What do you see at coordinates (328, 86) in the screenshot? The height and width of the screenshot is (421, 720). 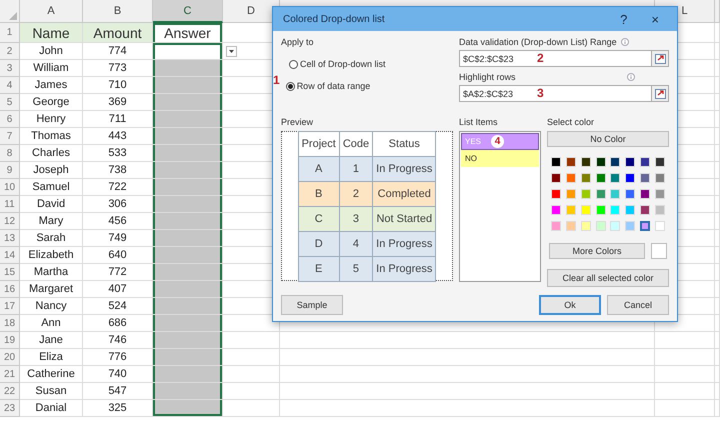 I see `radio-option: Row of data range` at bounding box center [328, 86].